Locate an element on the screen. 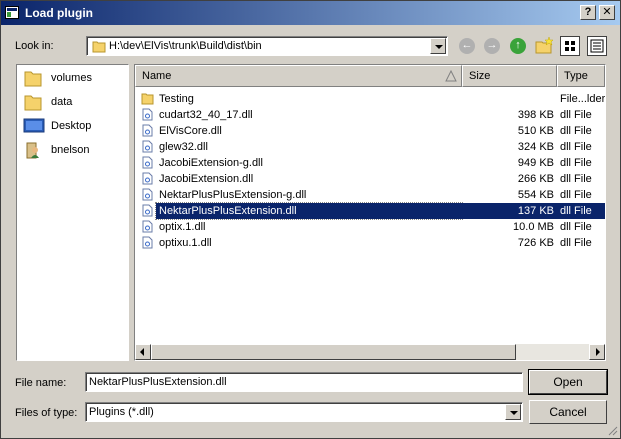 The image size is (621, 439). file-name-label: File name: is located at coordinates (41, 383).